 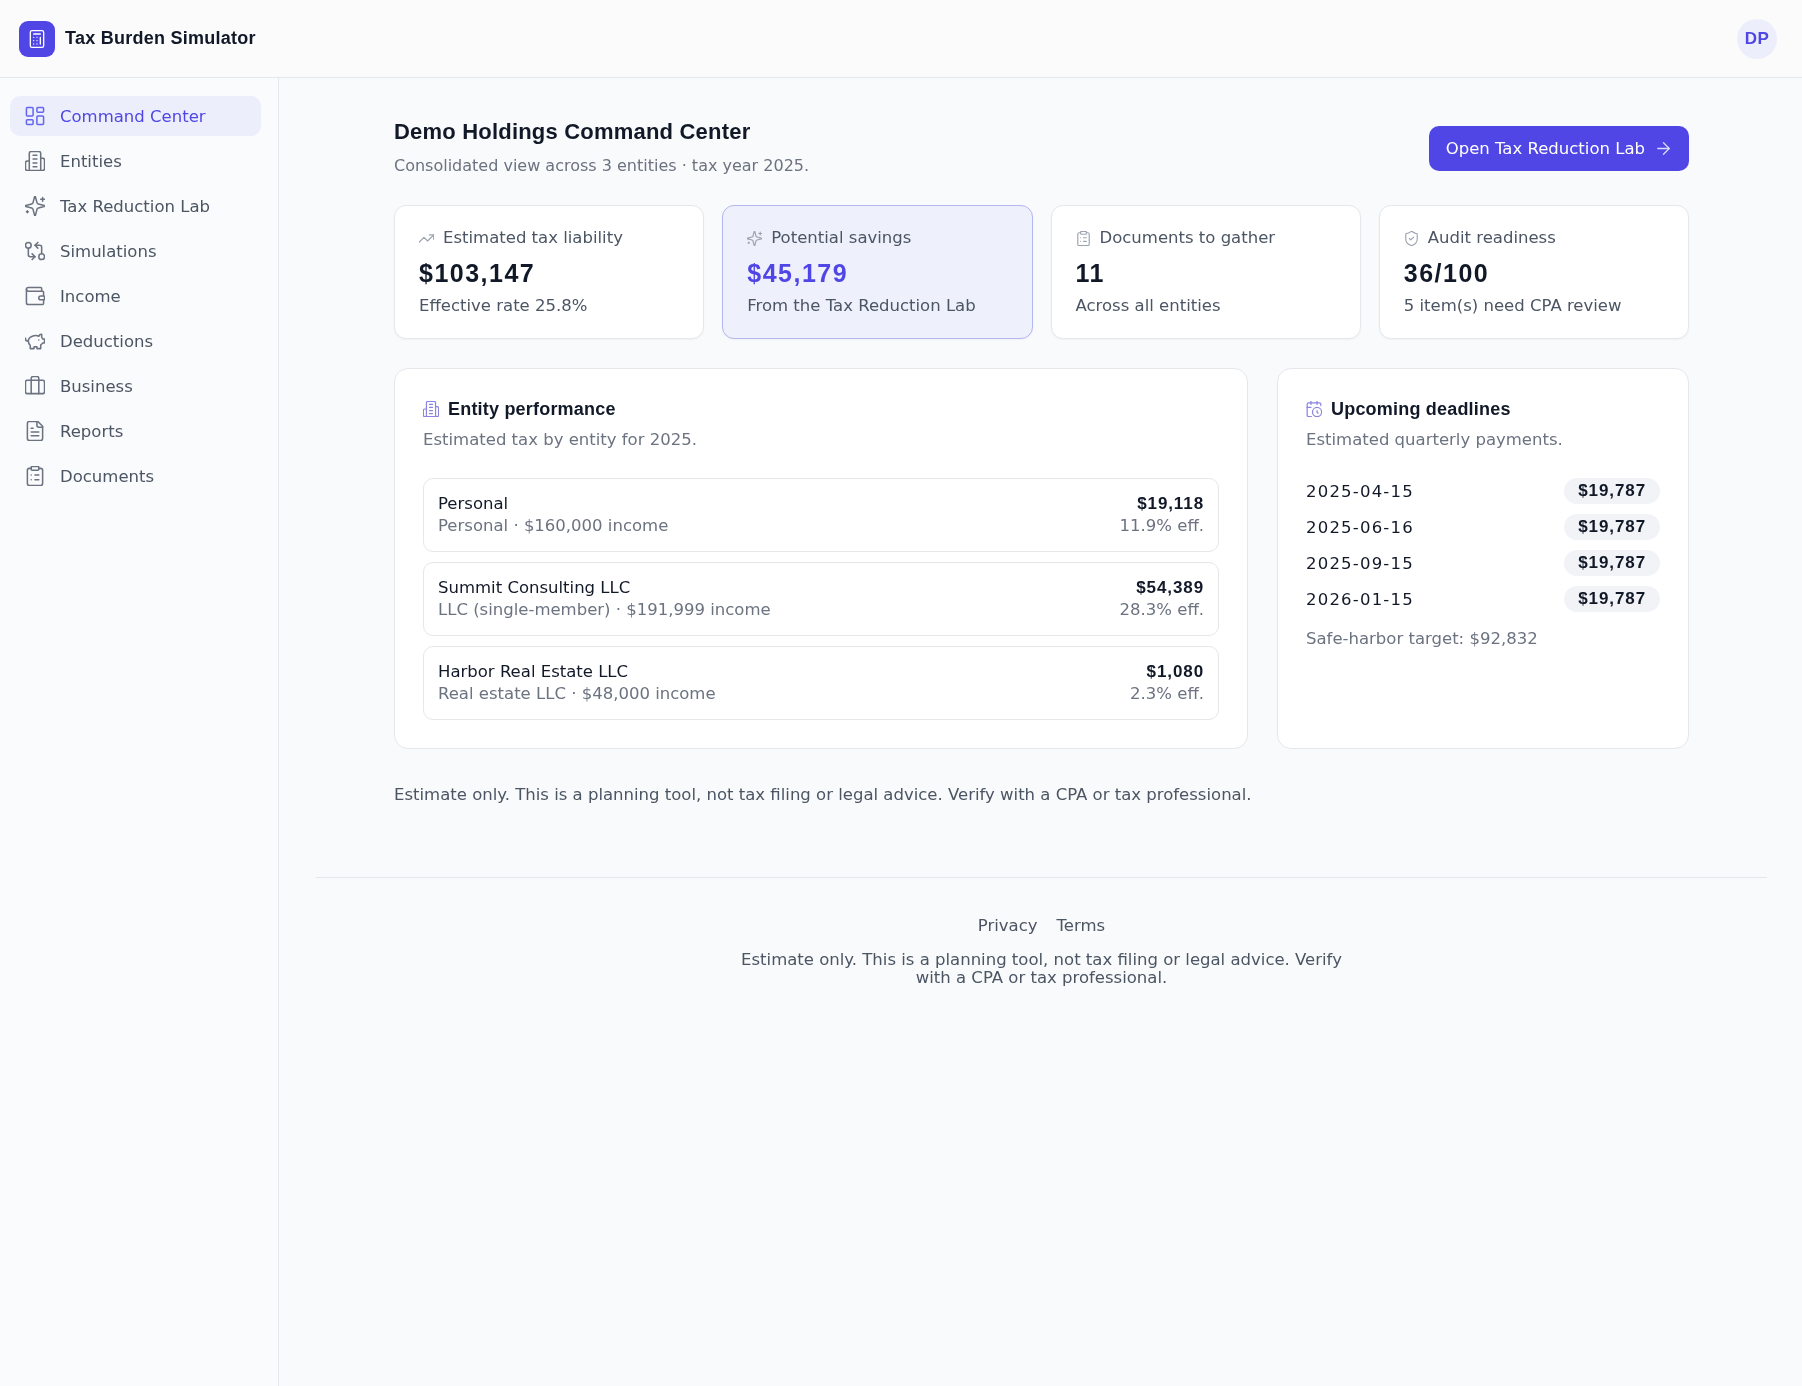 What do you see at coordinates (1360, 563) in the screenshot?
I see `payment-date: 2025-09-15` at bounding box center [1360, 563].